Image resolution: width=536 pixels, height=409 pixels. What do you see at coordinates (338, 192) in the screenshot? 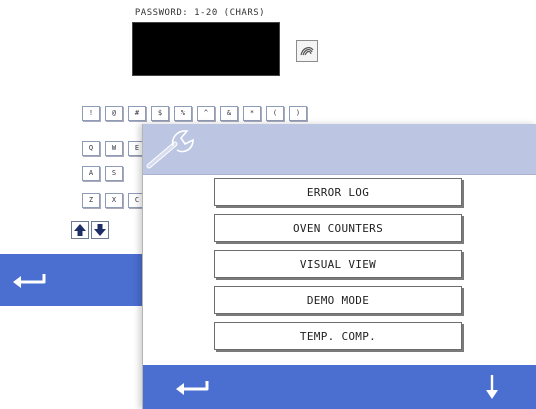
I see `menu-item-error-log: ERROR LOG` at bounding box center [338, 192].